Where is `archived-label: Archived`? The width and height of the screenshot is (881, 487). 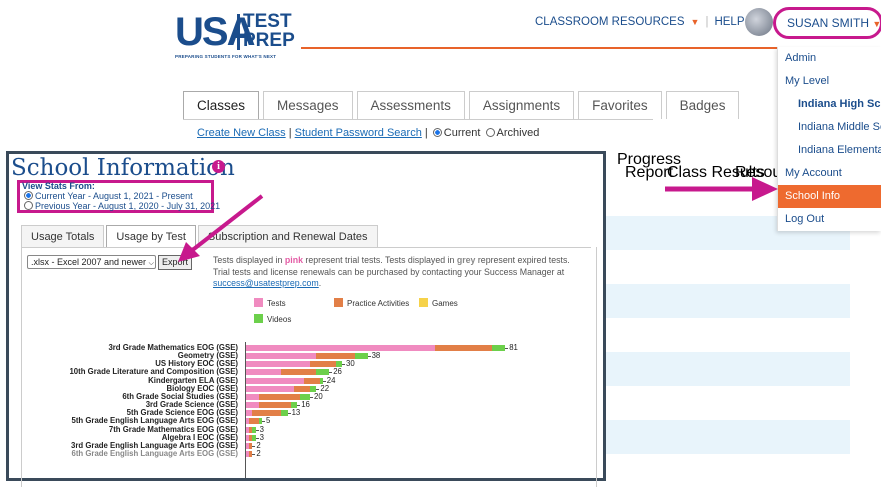 archived-label: Archived is located at coordinates (518, 133).